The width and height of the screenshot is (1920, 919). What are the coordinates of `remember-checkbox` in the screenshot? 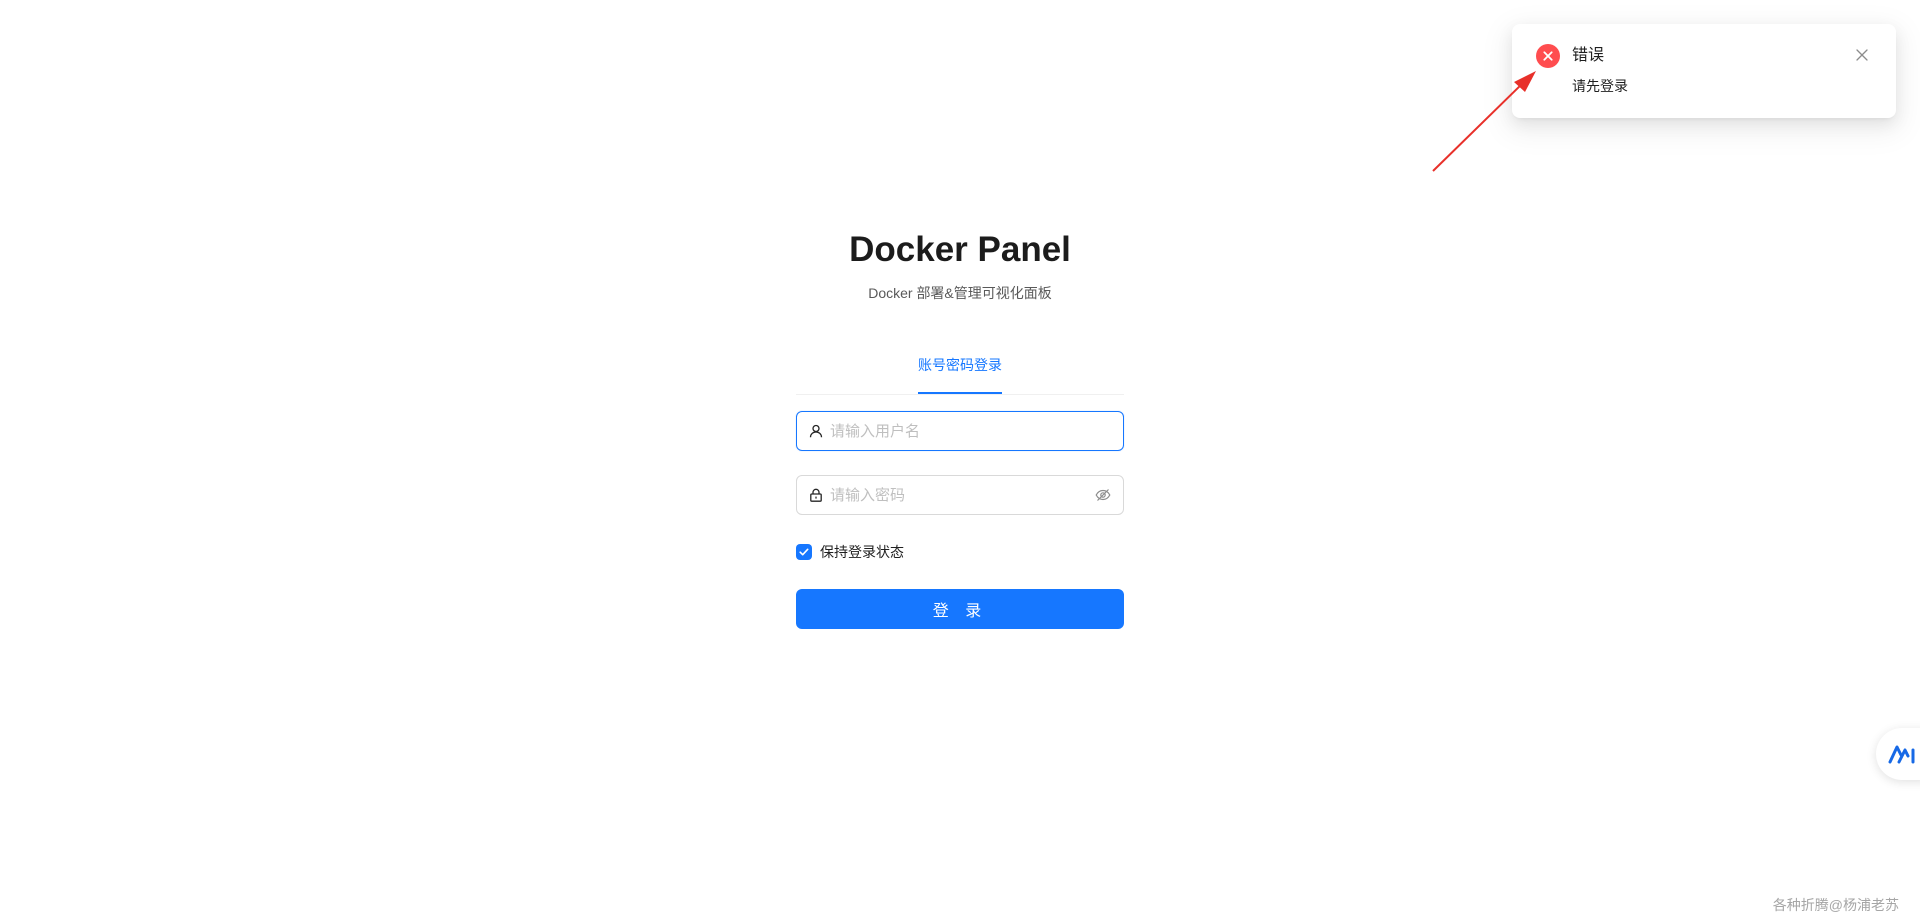 It's located at (804, 552).